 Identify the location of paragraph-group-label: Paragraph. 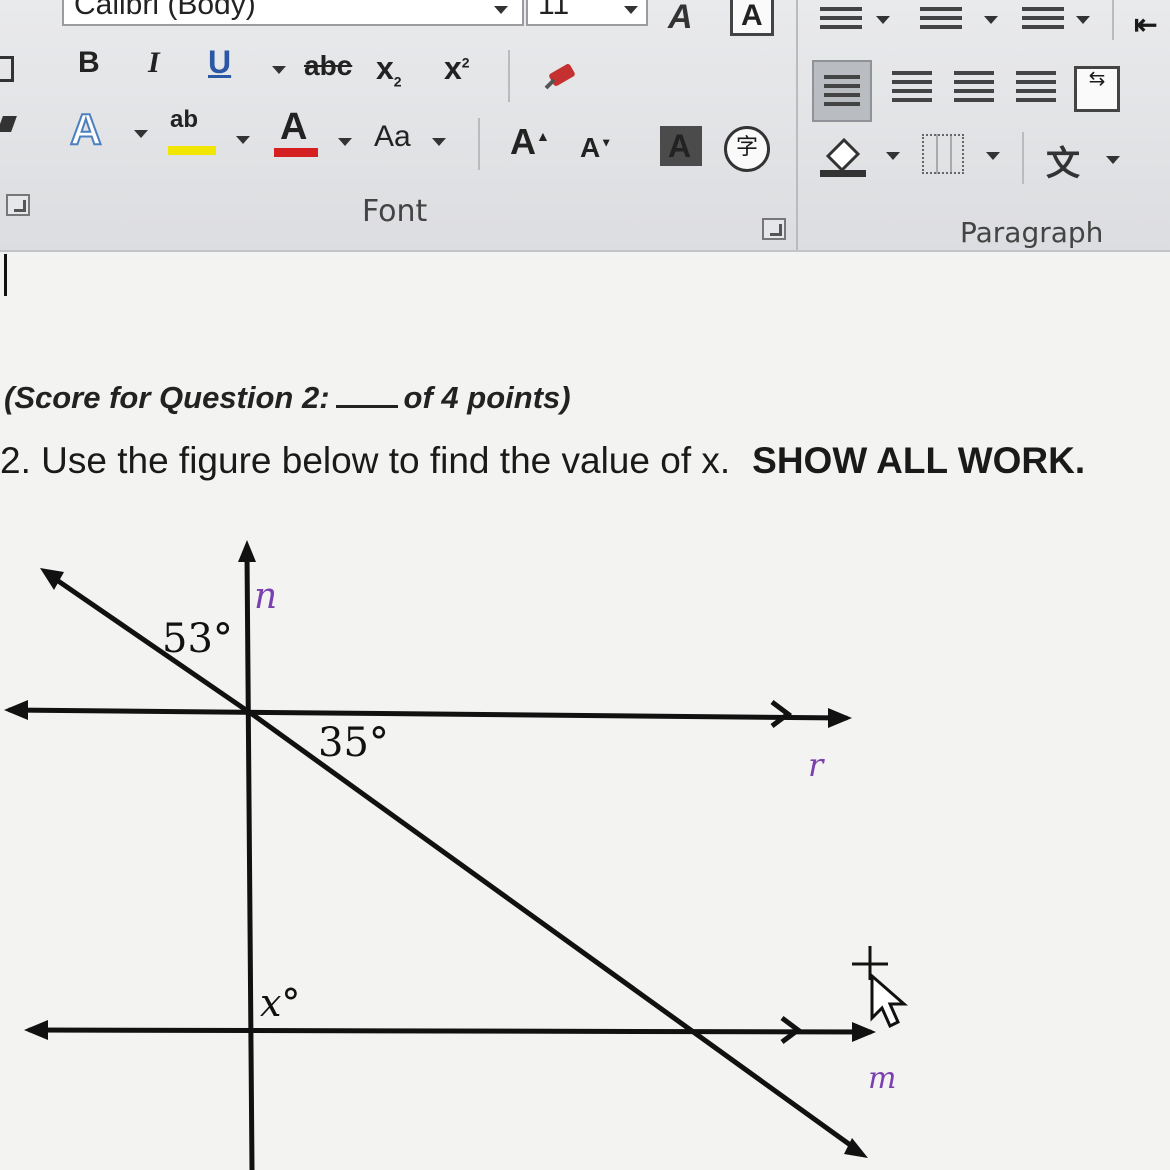
(1032, 232).